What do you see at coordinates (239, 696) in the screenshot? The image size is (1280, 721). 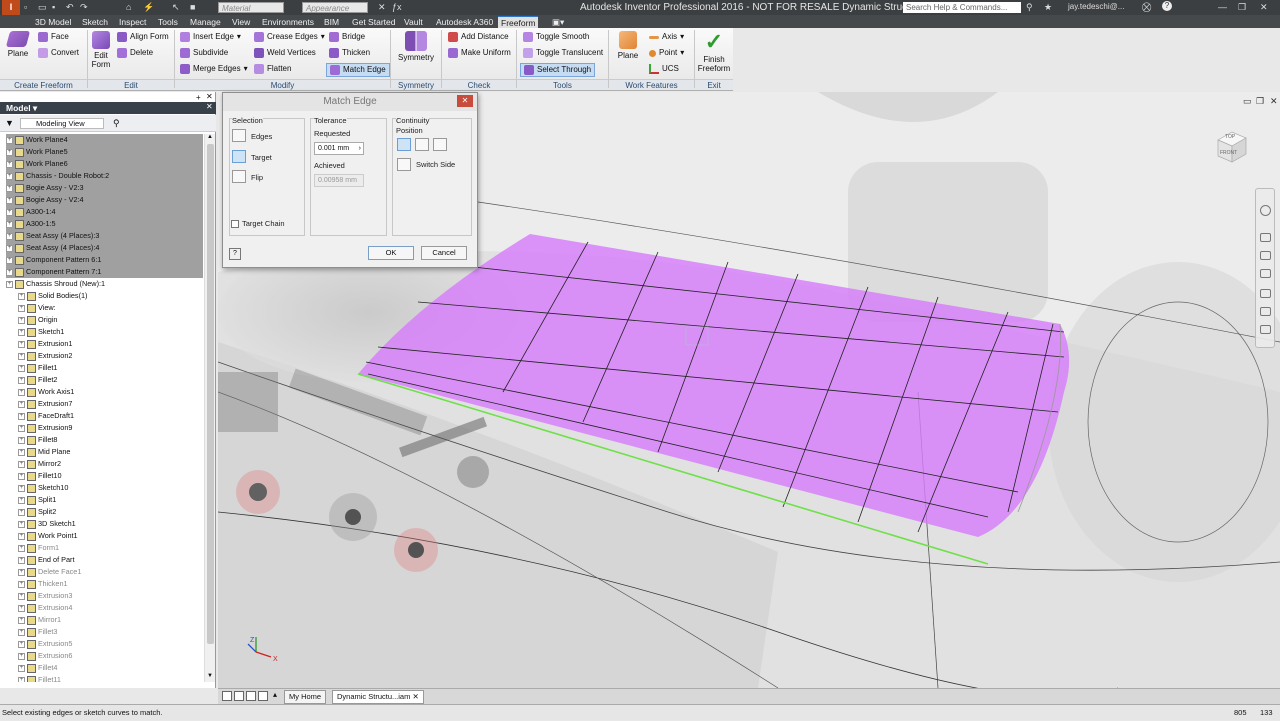 I see `cascade-icon` at bounding box center [239, 696].